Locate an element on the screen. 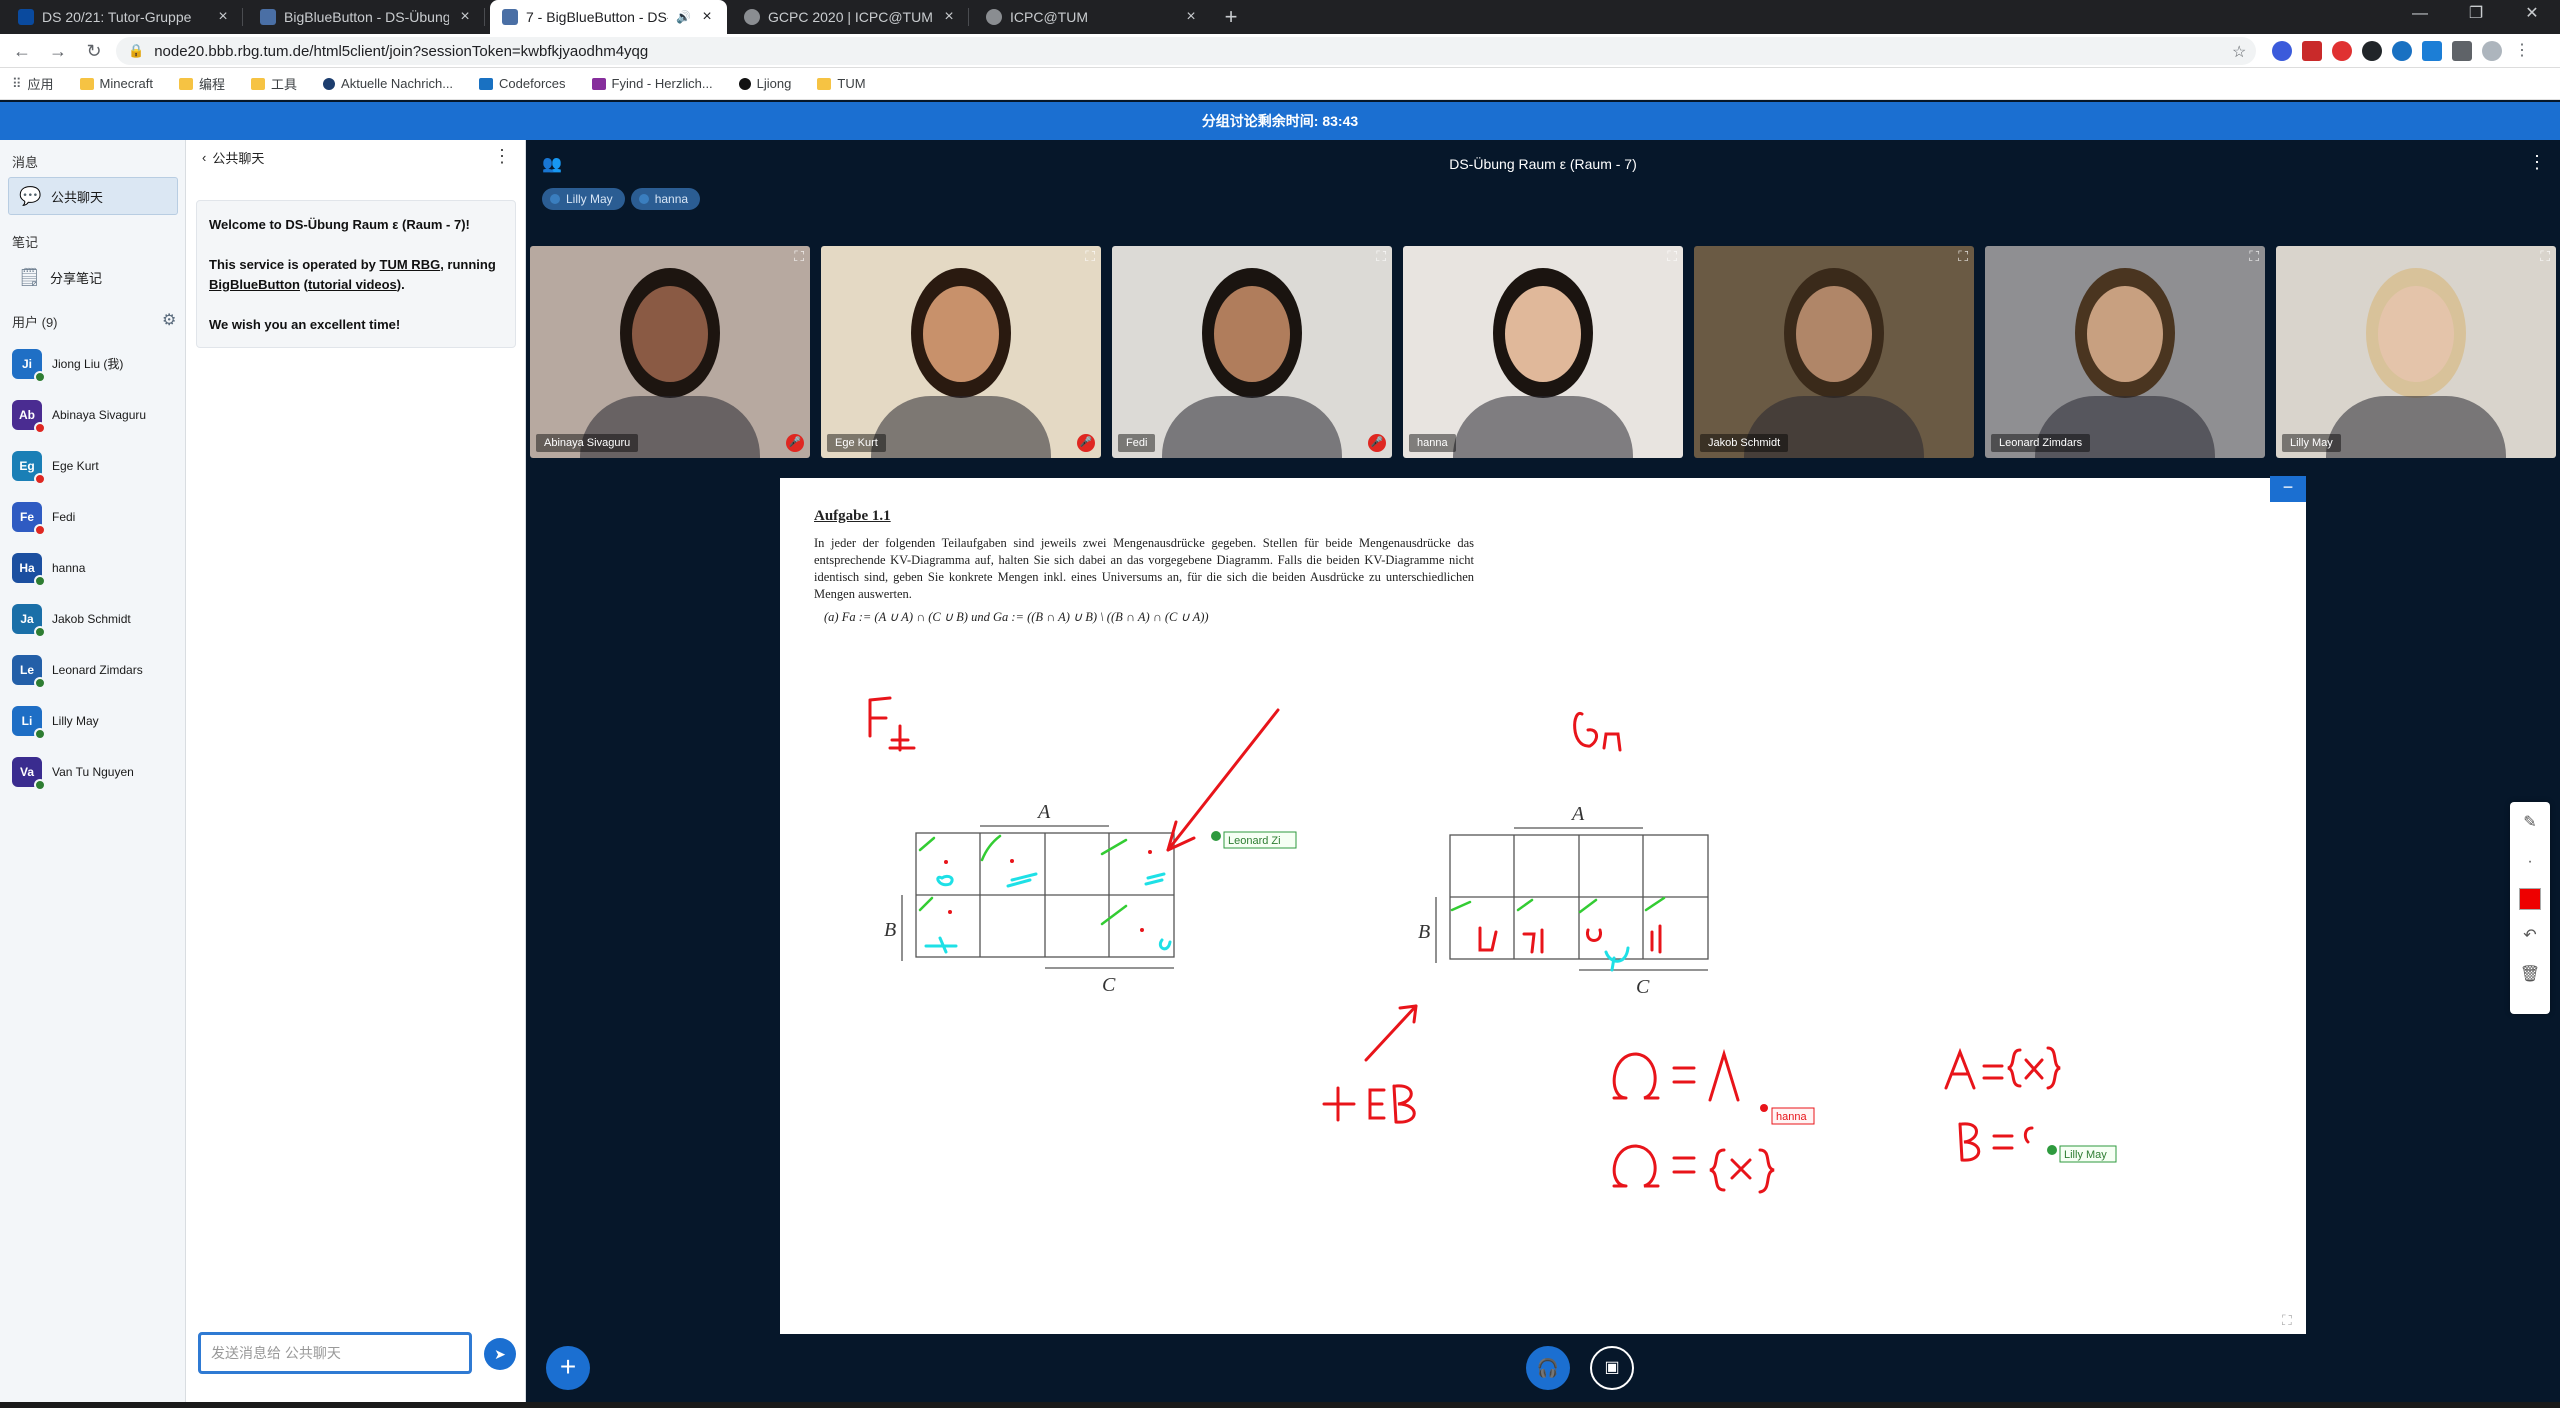 Image resolution: width=2560 pixels, height=1408 pixels. stroke-thickness-icon: · is located at coordinates (2530, 862).